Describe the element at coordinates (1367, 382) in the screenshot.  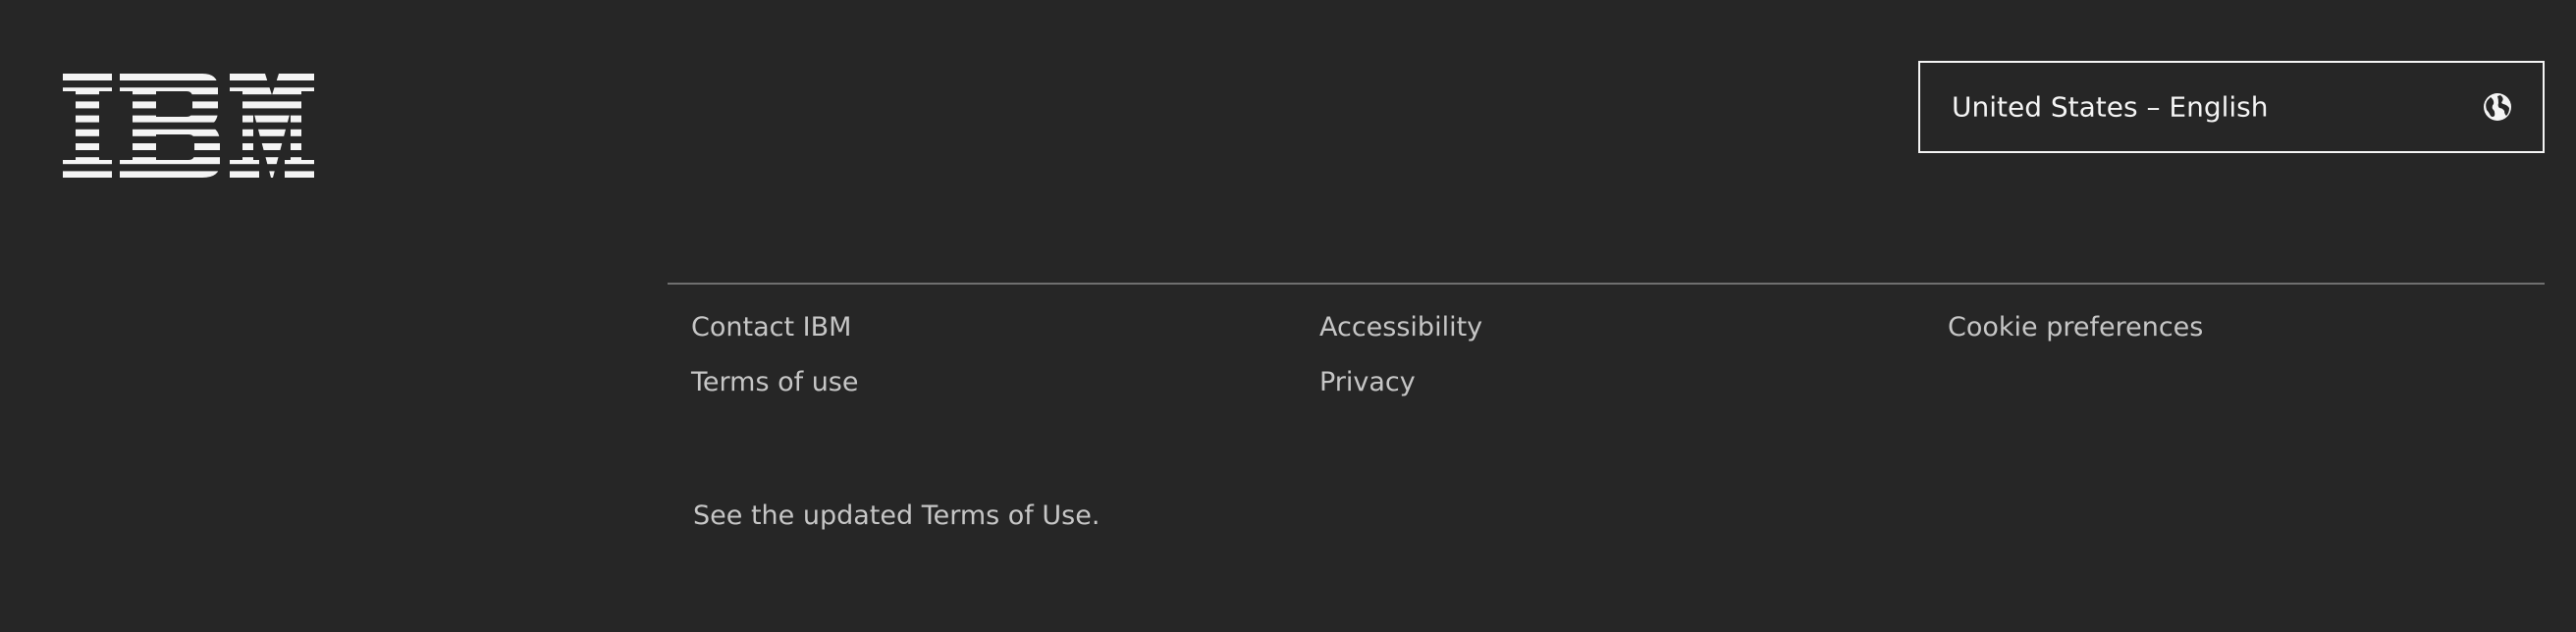
I see `privacy-link: Privacy` at that location.